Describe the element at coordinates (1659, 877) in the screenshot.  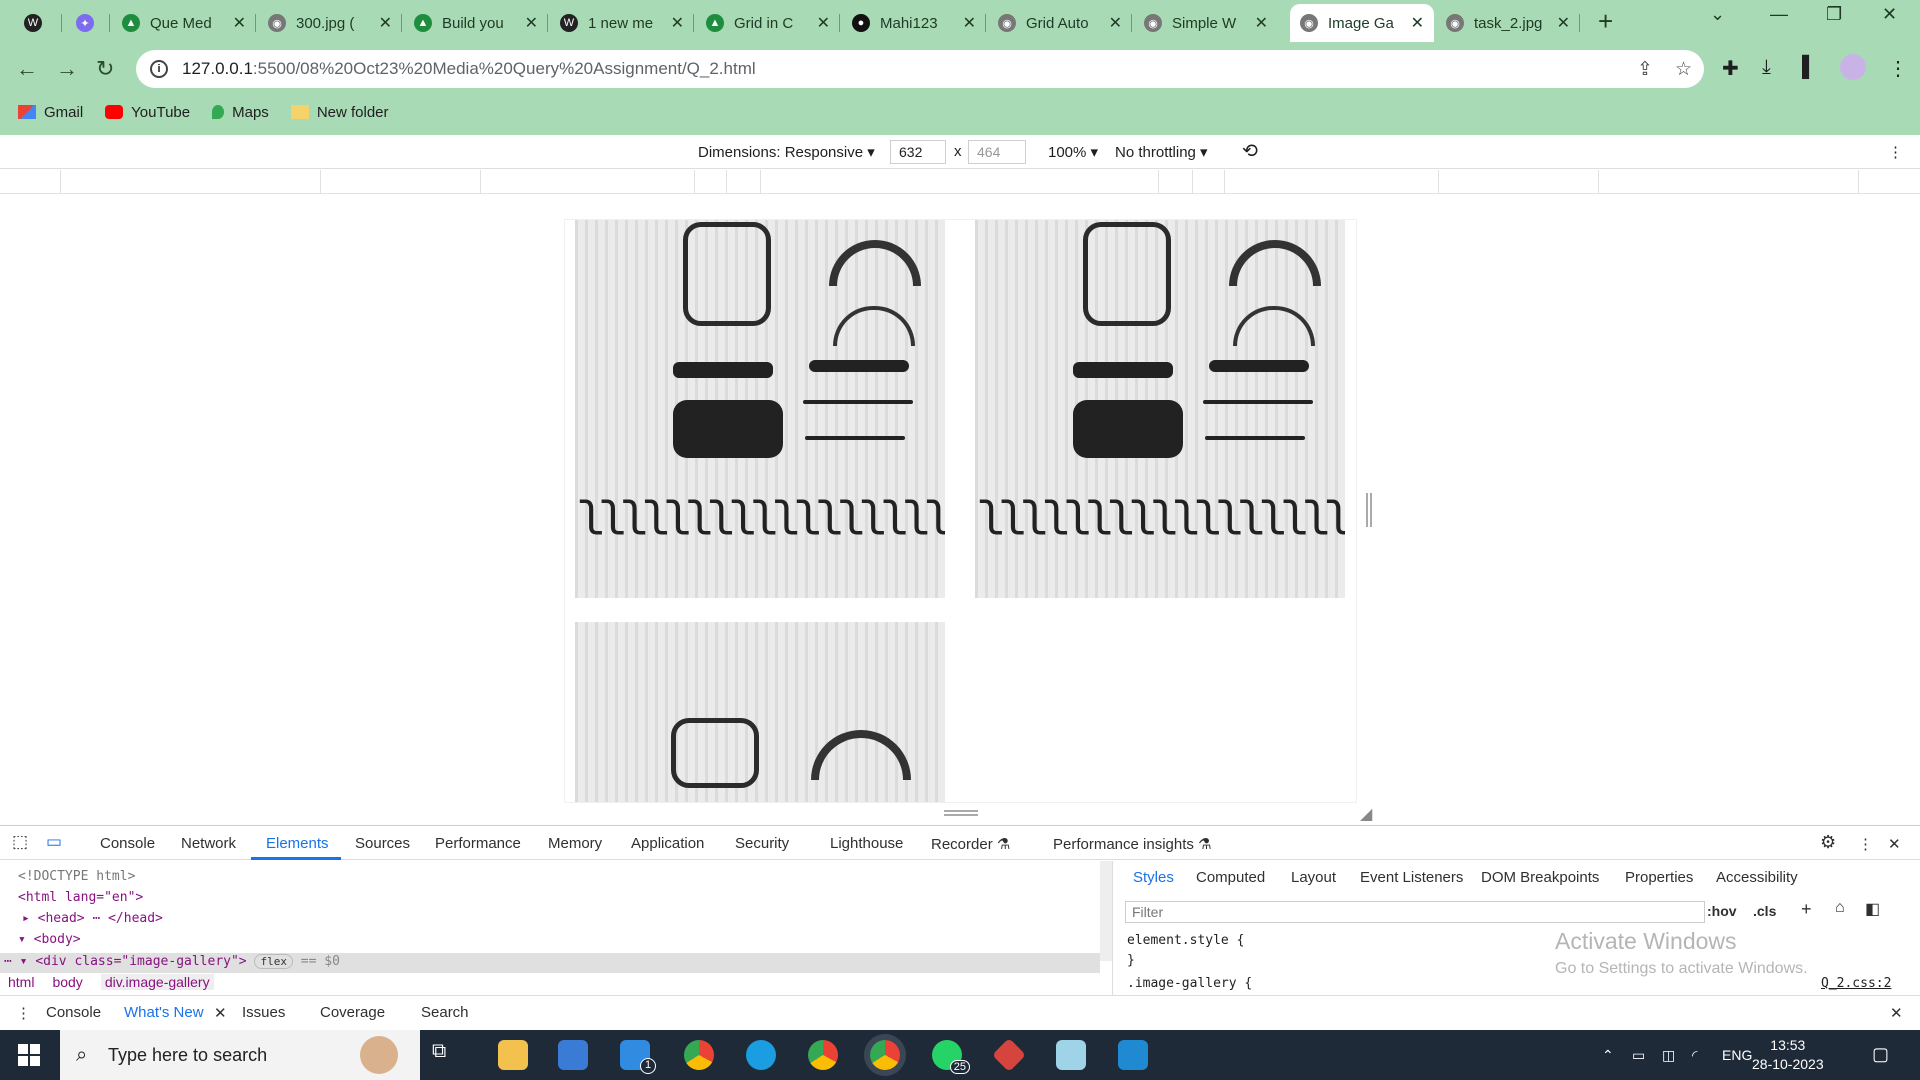
I see `tab-properties: Properties` at that location.